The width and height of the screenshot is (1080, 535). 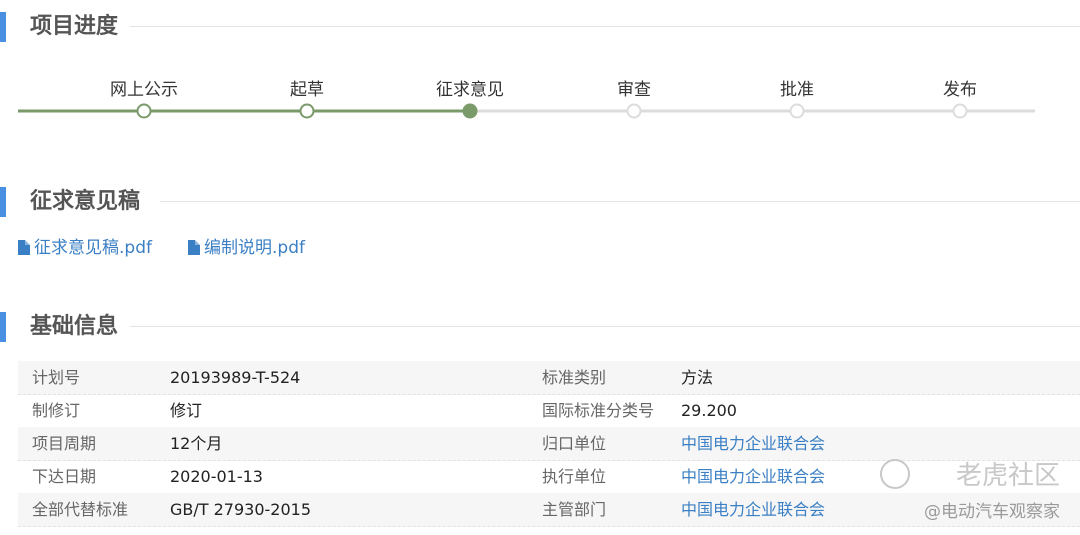 I want to click on field-value: 2020-01-13, so click(x=216, y=476).